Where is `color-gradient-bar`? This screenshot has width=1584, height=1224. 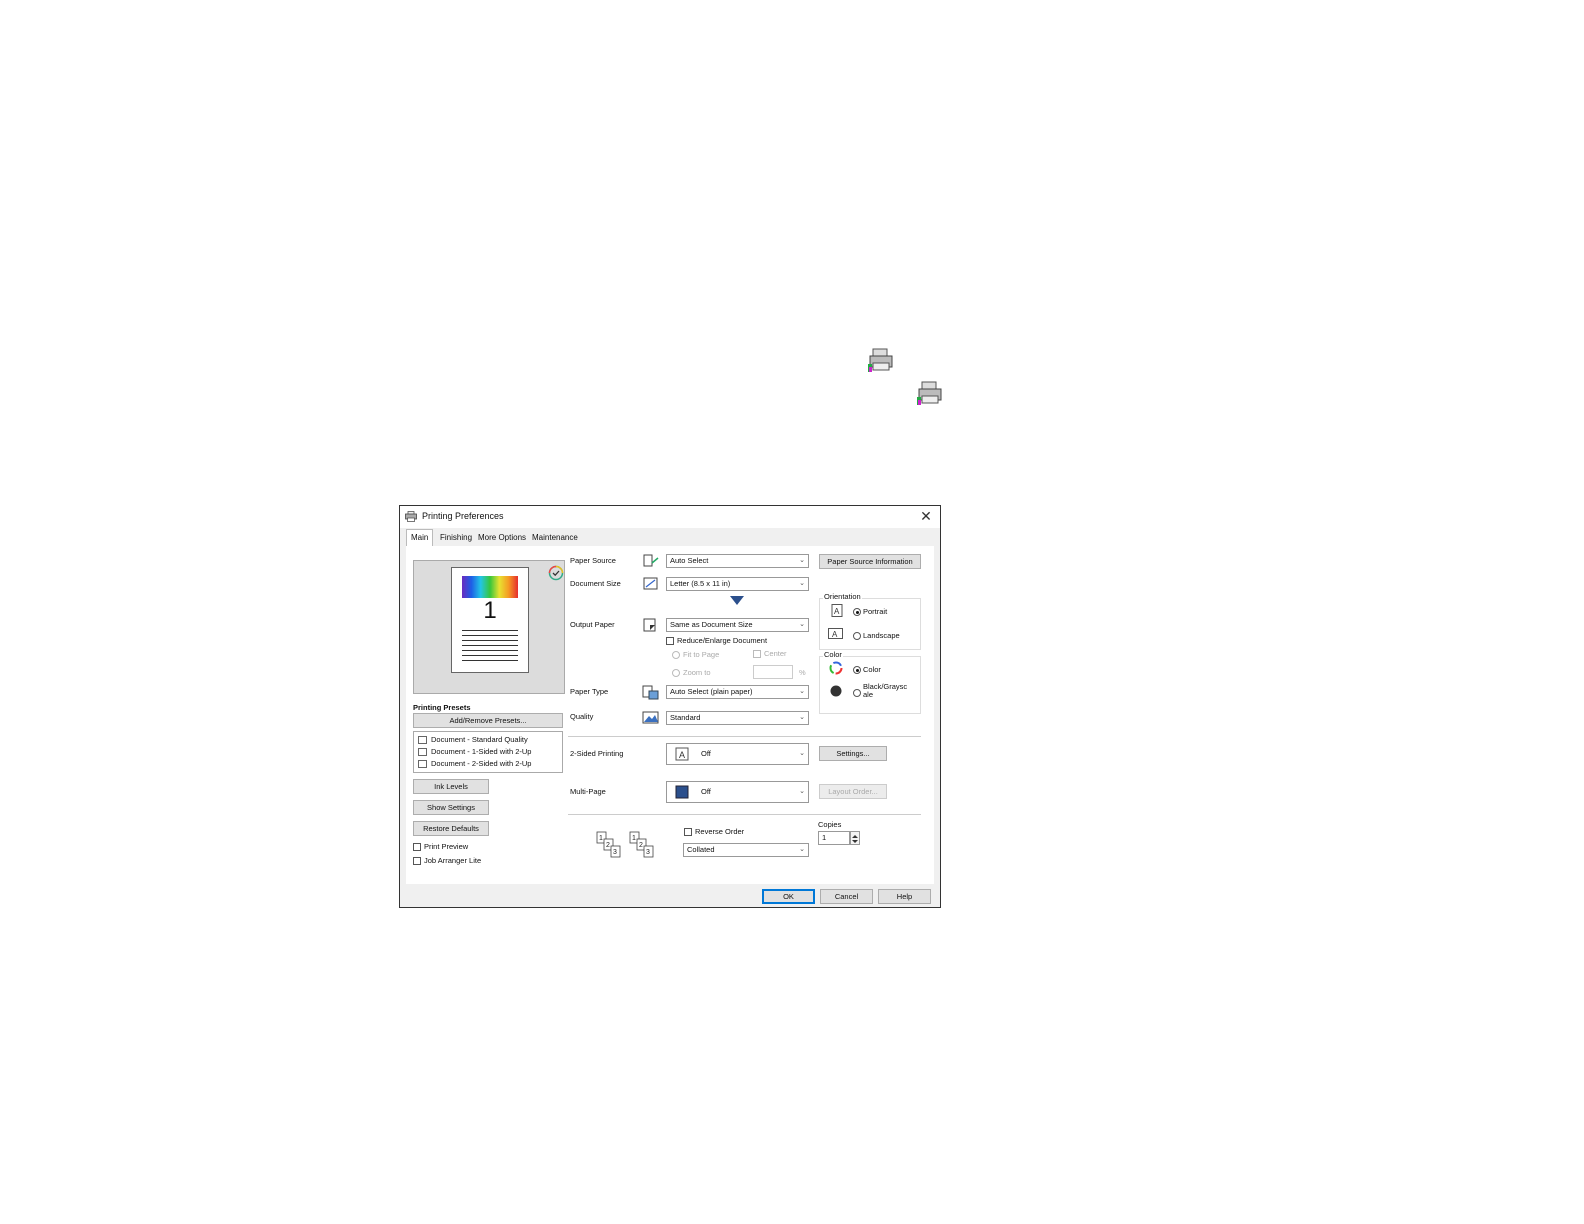
color-gradient-bar is located at coordinates (490, 587).